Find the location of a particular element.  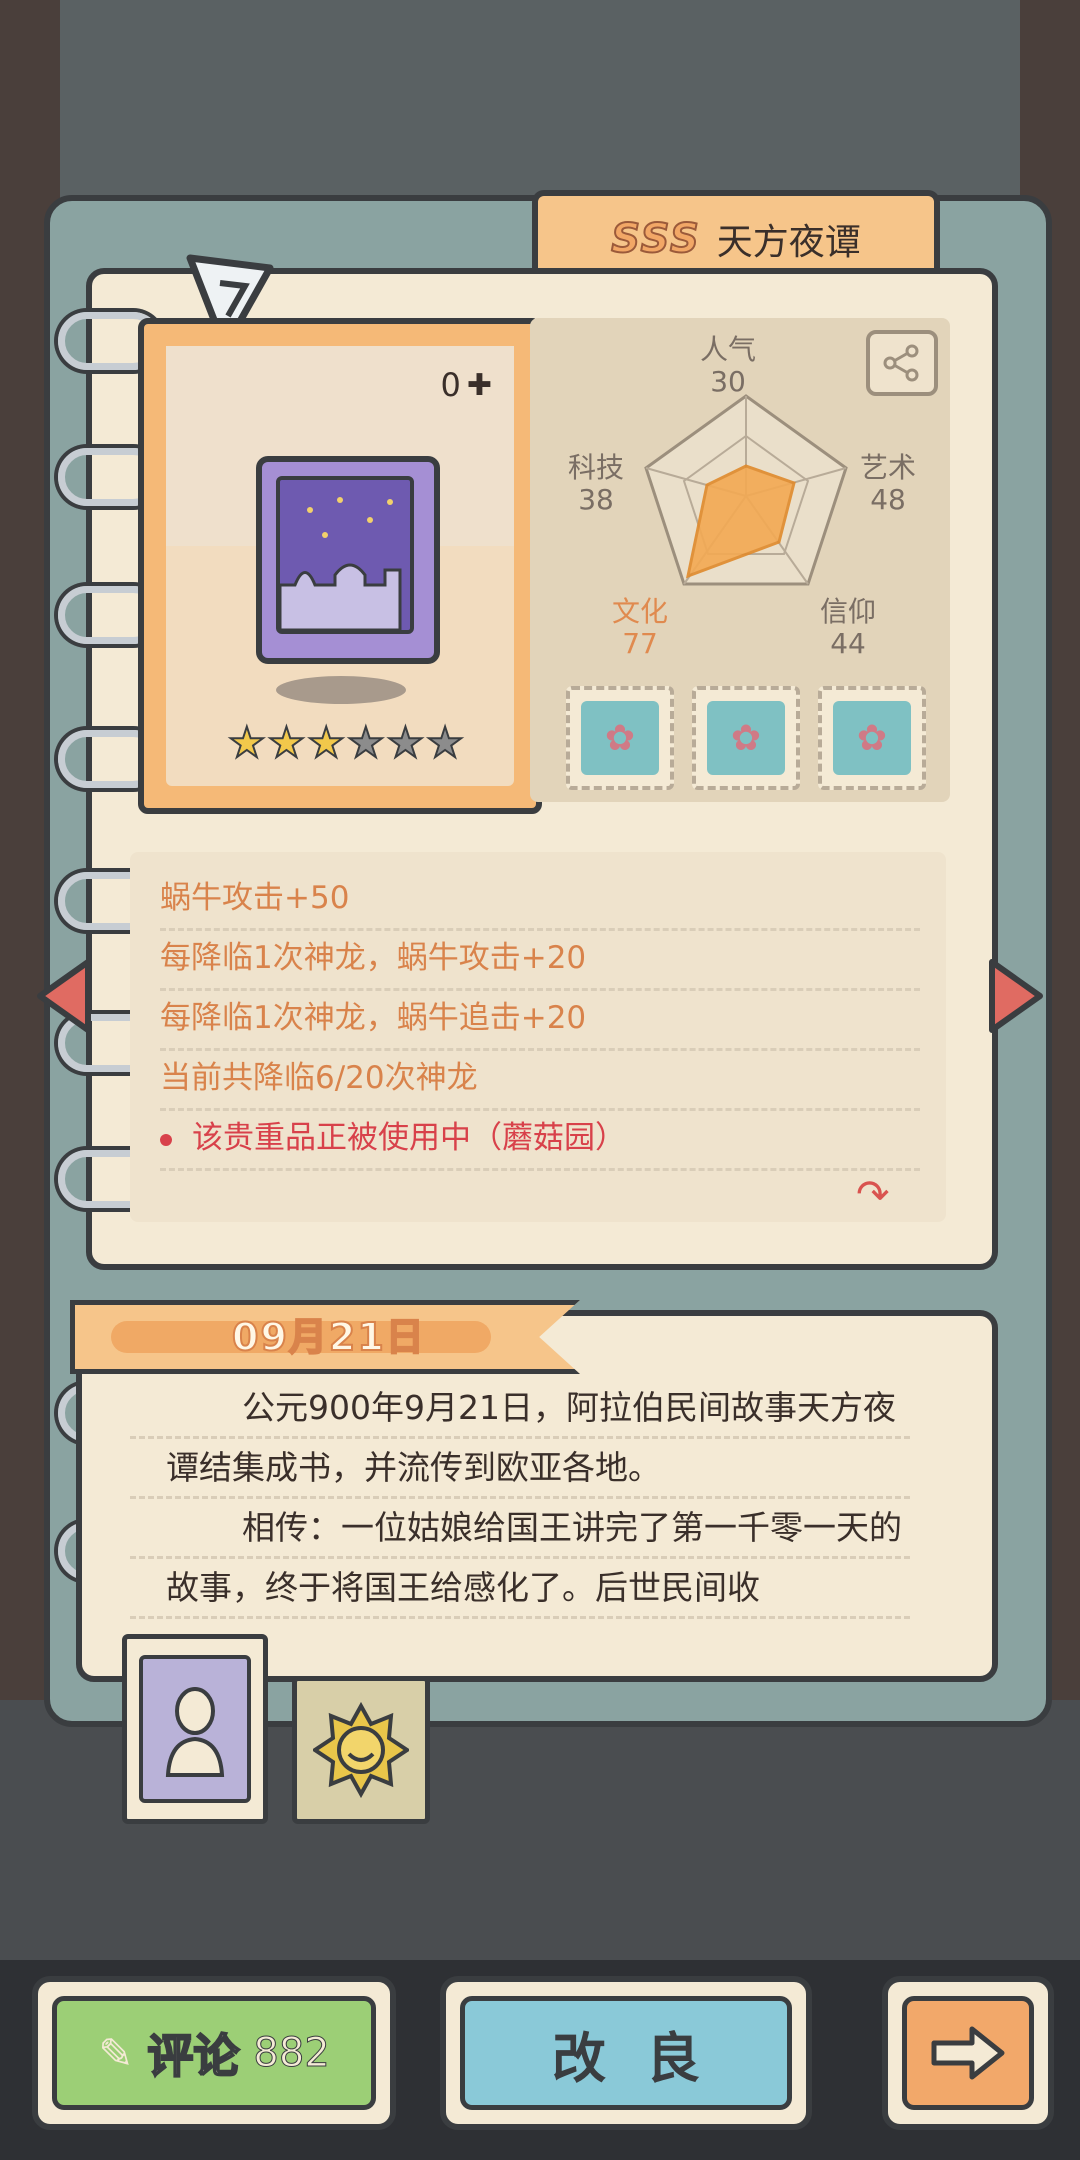

right-arrow-icon is located at coordinates (968, 2053).